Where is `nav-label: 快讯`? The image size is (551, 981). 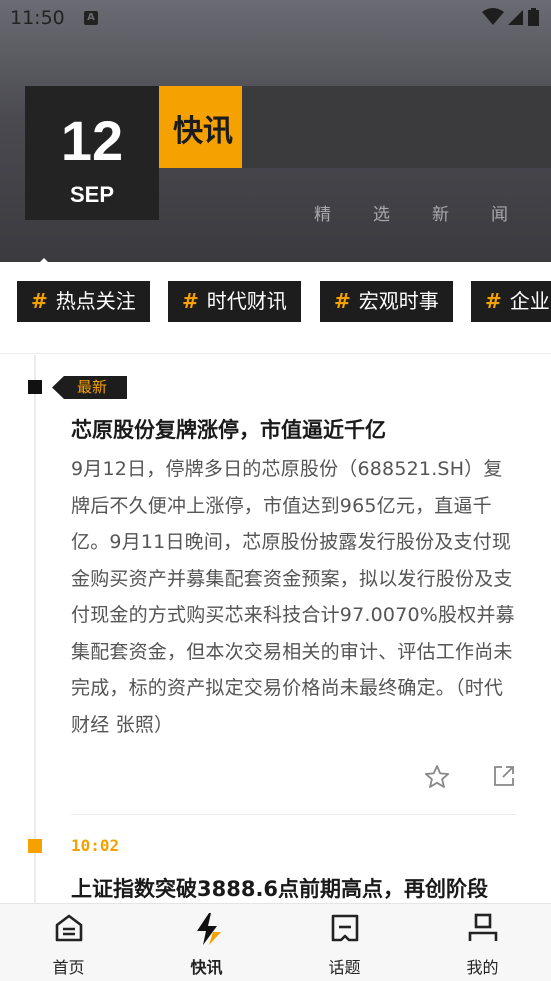
nav-label: 快讯 is located at coordinates (206, 967).